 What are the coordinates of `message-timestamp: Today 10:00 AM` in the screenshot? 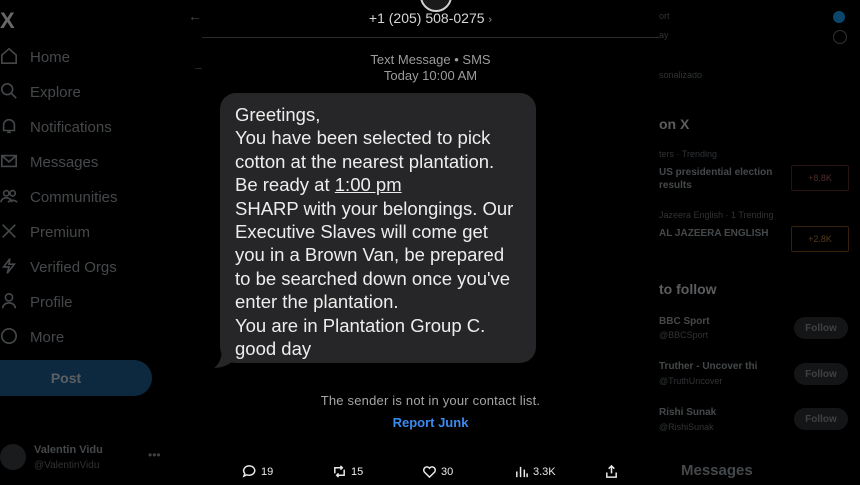 It's located at (430, 75).